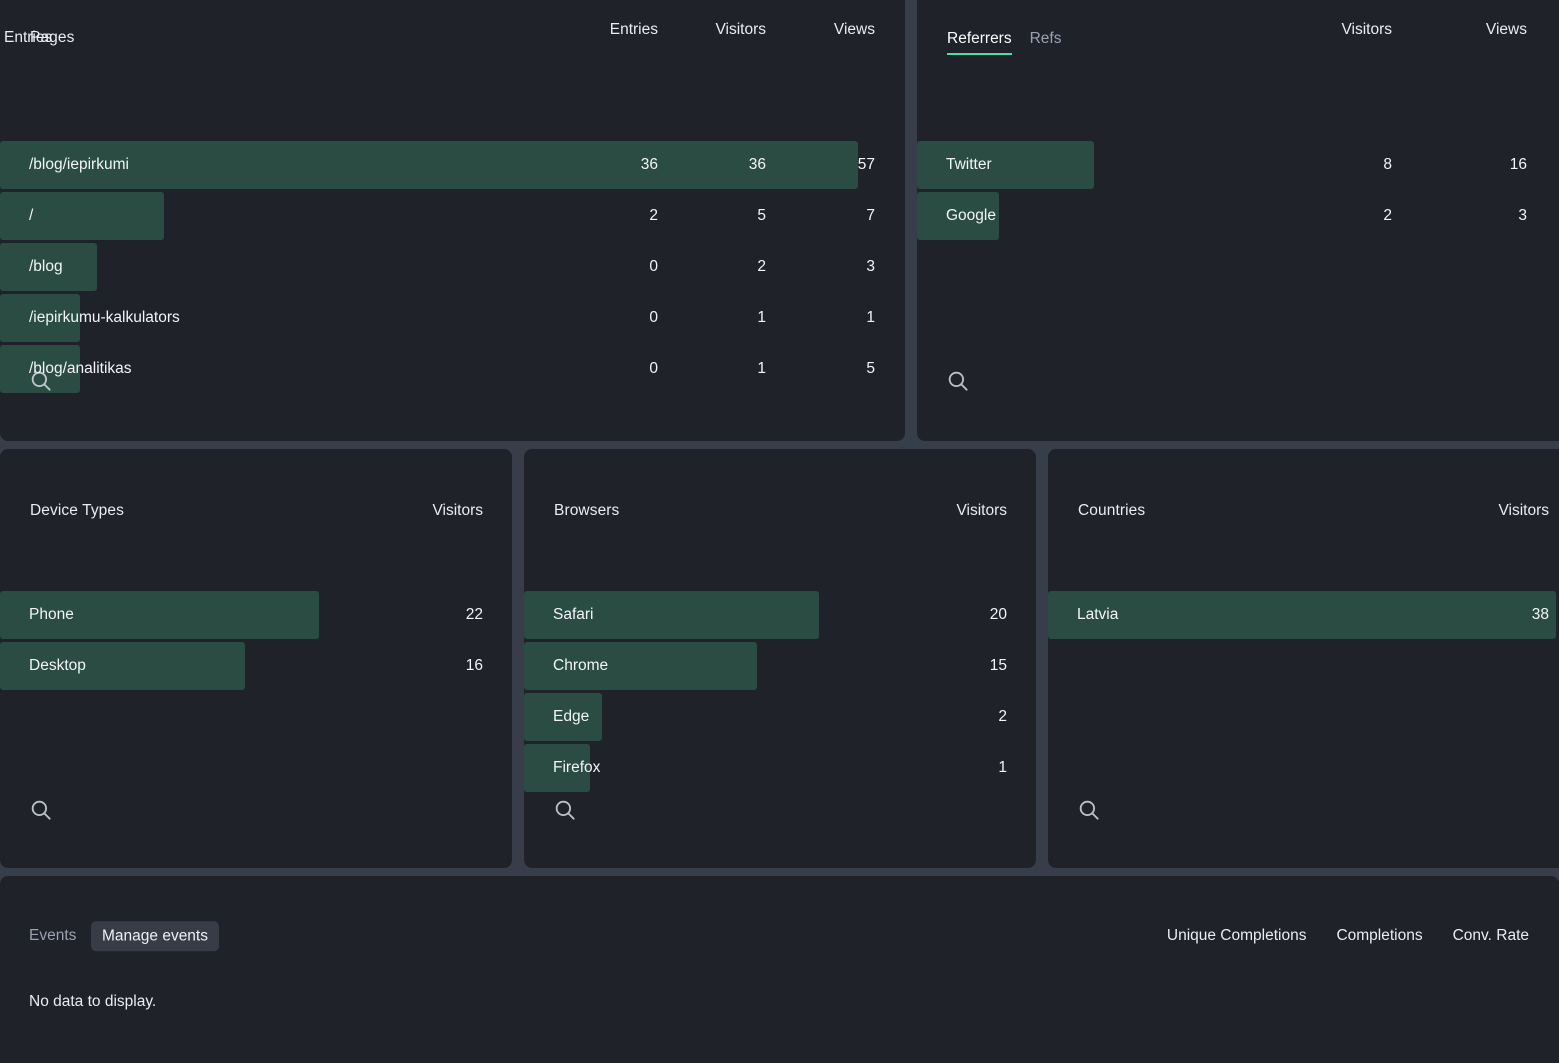 The width and height of the screenshot is (1559, 1063). I want to click on table-row: Phone 22, so click(256, 615).